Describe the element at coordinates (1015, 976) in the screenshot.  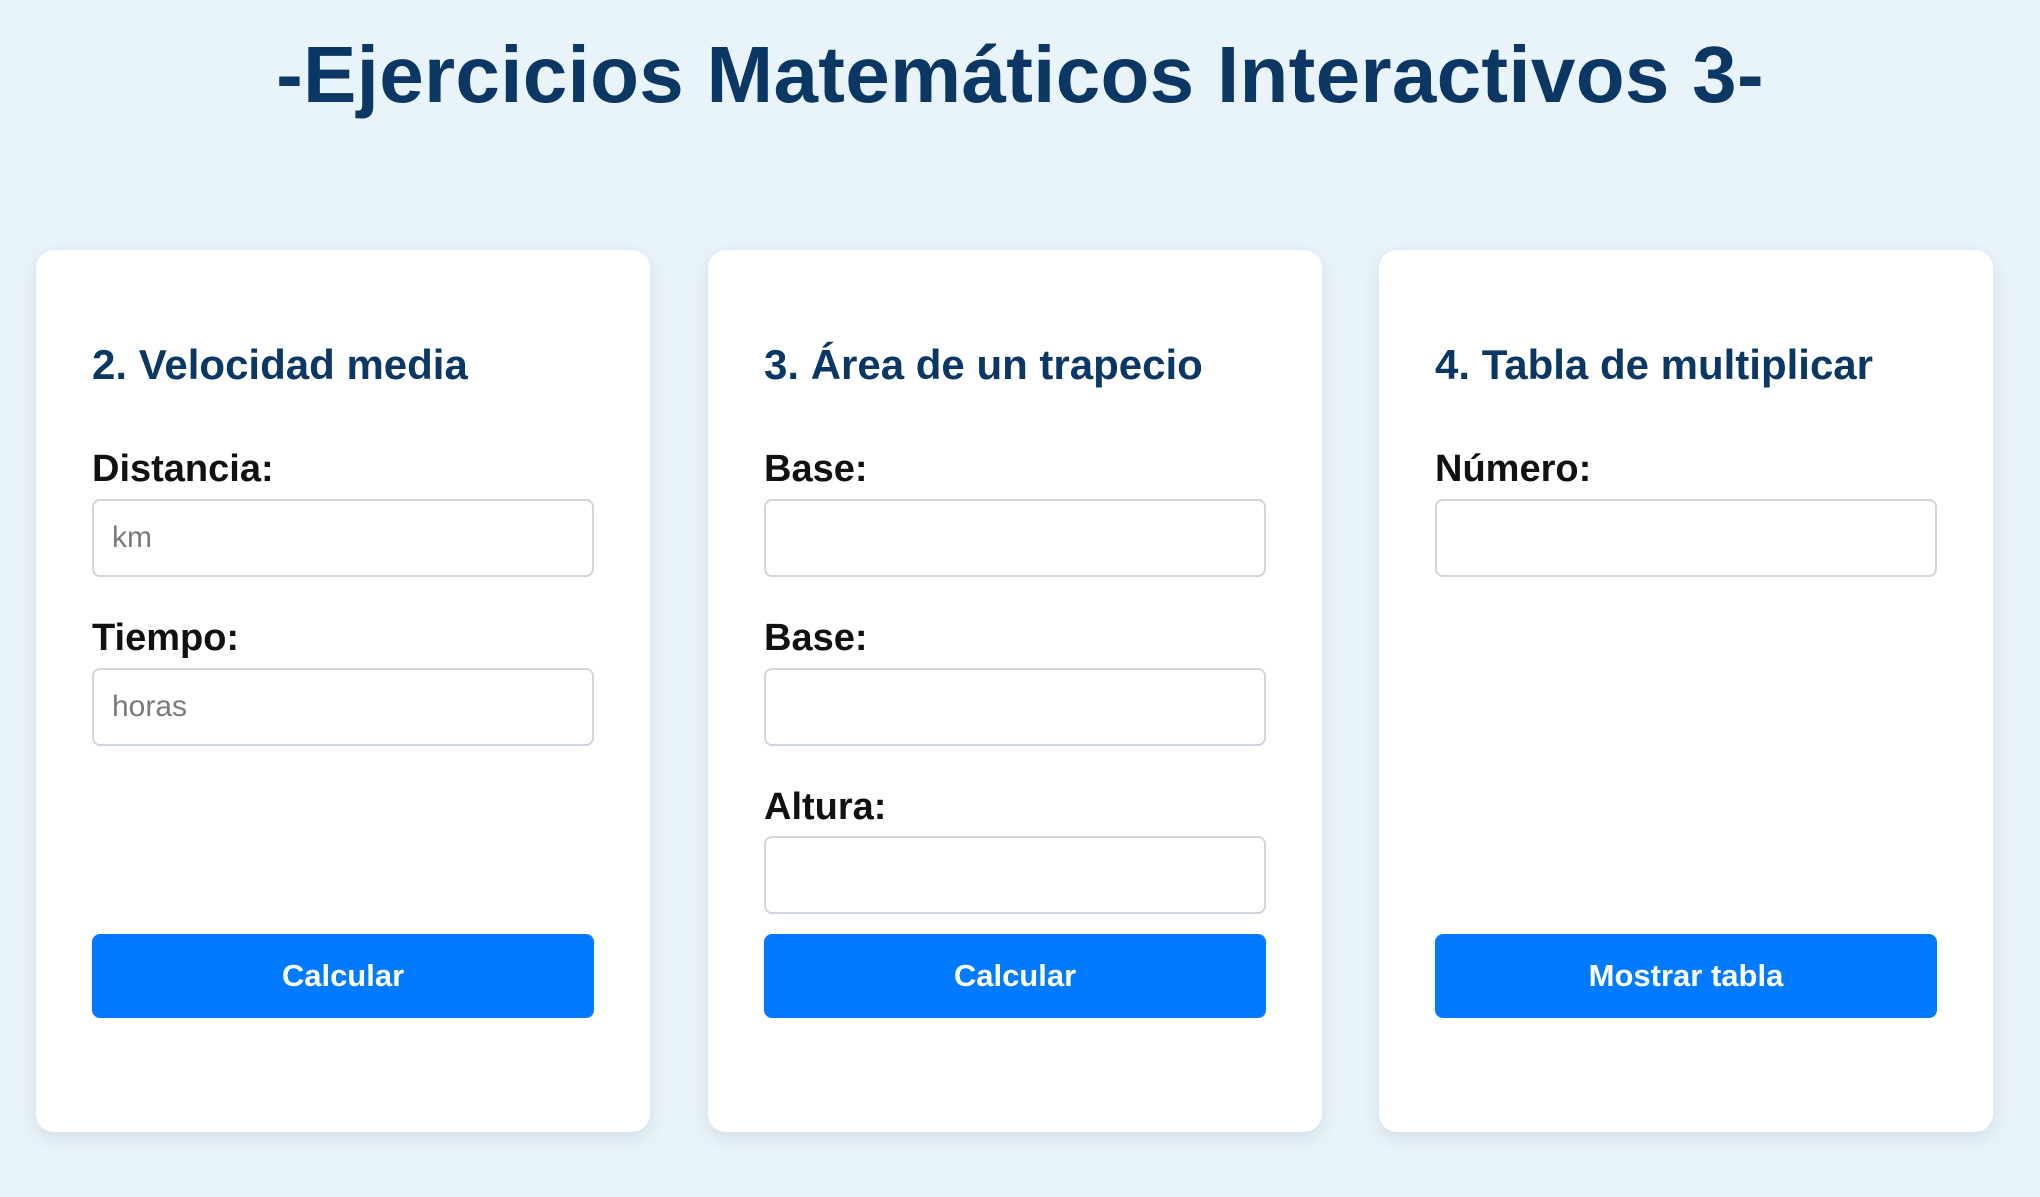
I see `calcular-area-button: Calcular` at that location.